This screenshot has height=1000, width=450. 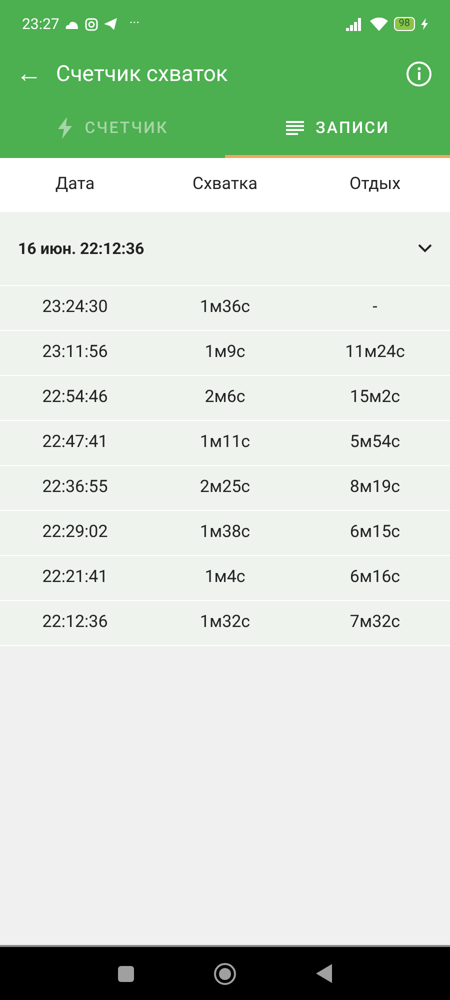 What do you see at coordinates (91, 24) in the screenshot?
I see `camera-icon` at bounding box center [91, 24].